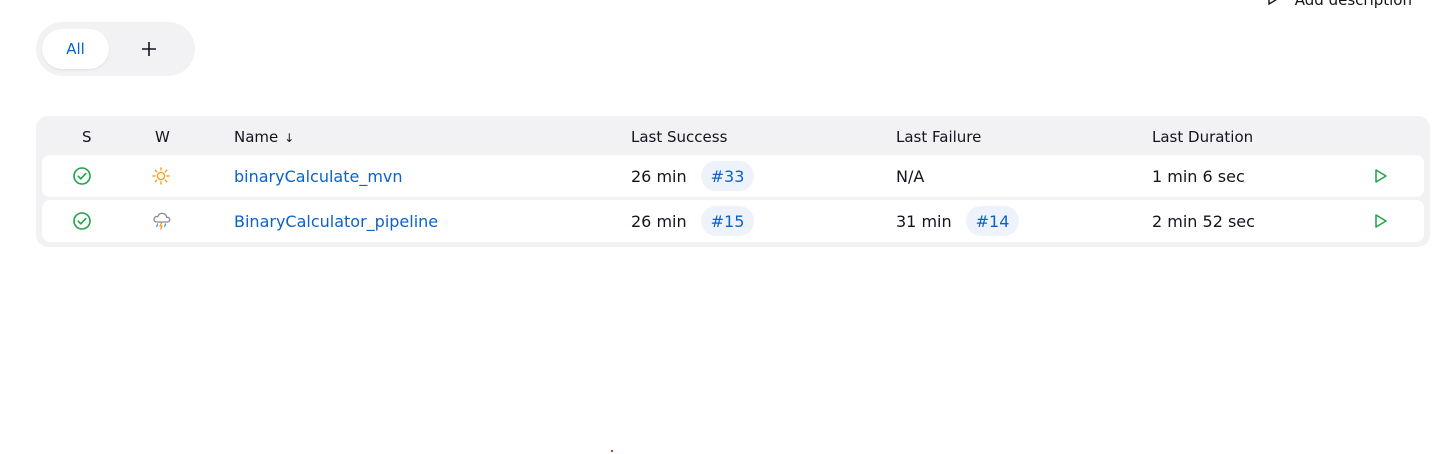 This screenshot has height=454, width=1446. What do you see at coordinates (1353, 4) in the screenshot?
I see `add-description-label: Add description` at bounding box center [1353, 4].